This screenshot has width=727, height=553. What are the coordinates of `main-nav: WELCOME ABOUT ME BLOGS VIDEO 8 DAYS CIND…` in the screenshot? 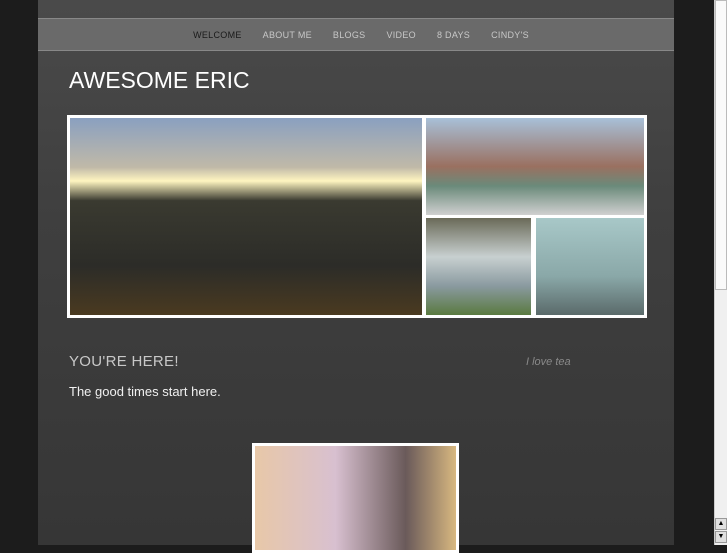 It's located at (356, 34).